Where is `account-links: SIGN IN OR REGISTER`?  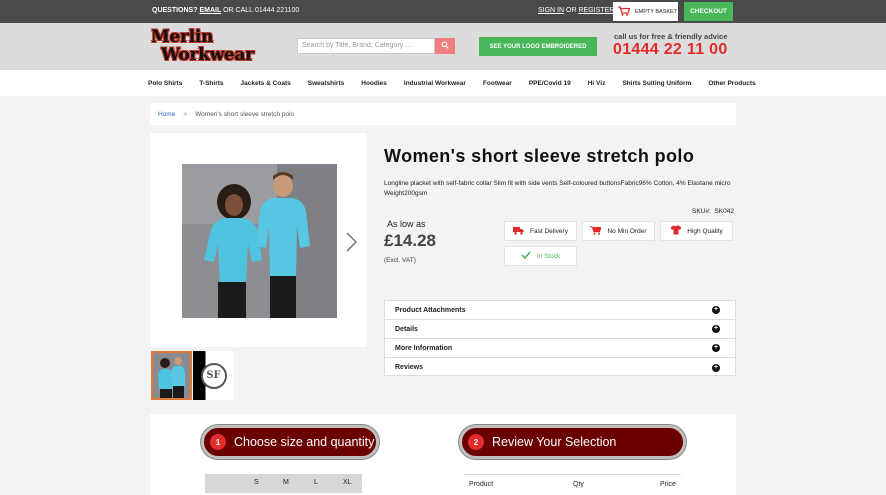 account-links: SIGN IN OR REGISTER is located at coordinates (576, 10).